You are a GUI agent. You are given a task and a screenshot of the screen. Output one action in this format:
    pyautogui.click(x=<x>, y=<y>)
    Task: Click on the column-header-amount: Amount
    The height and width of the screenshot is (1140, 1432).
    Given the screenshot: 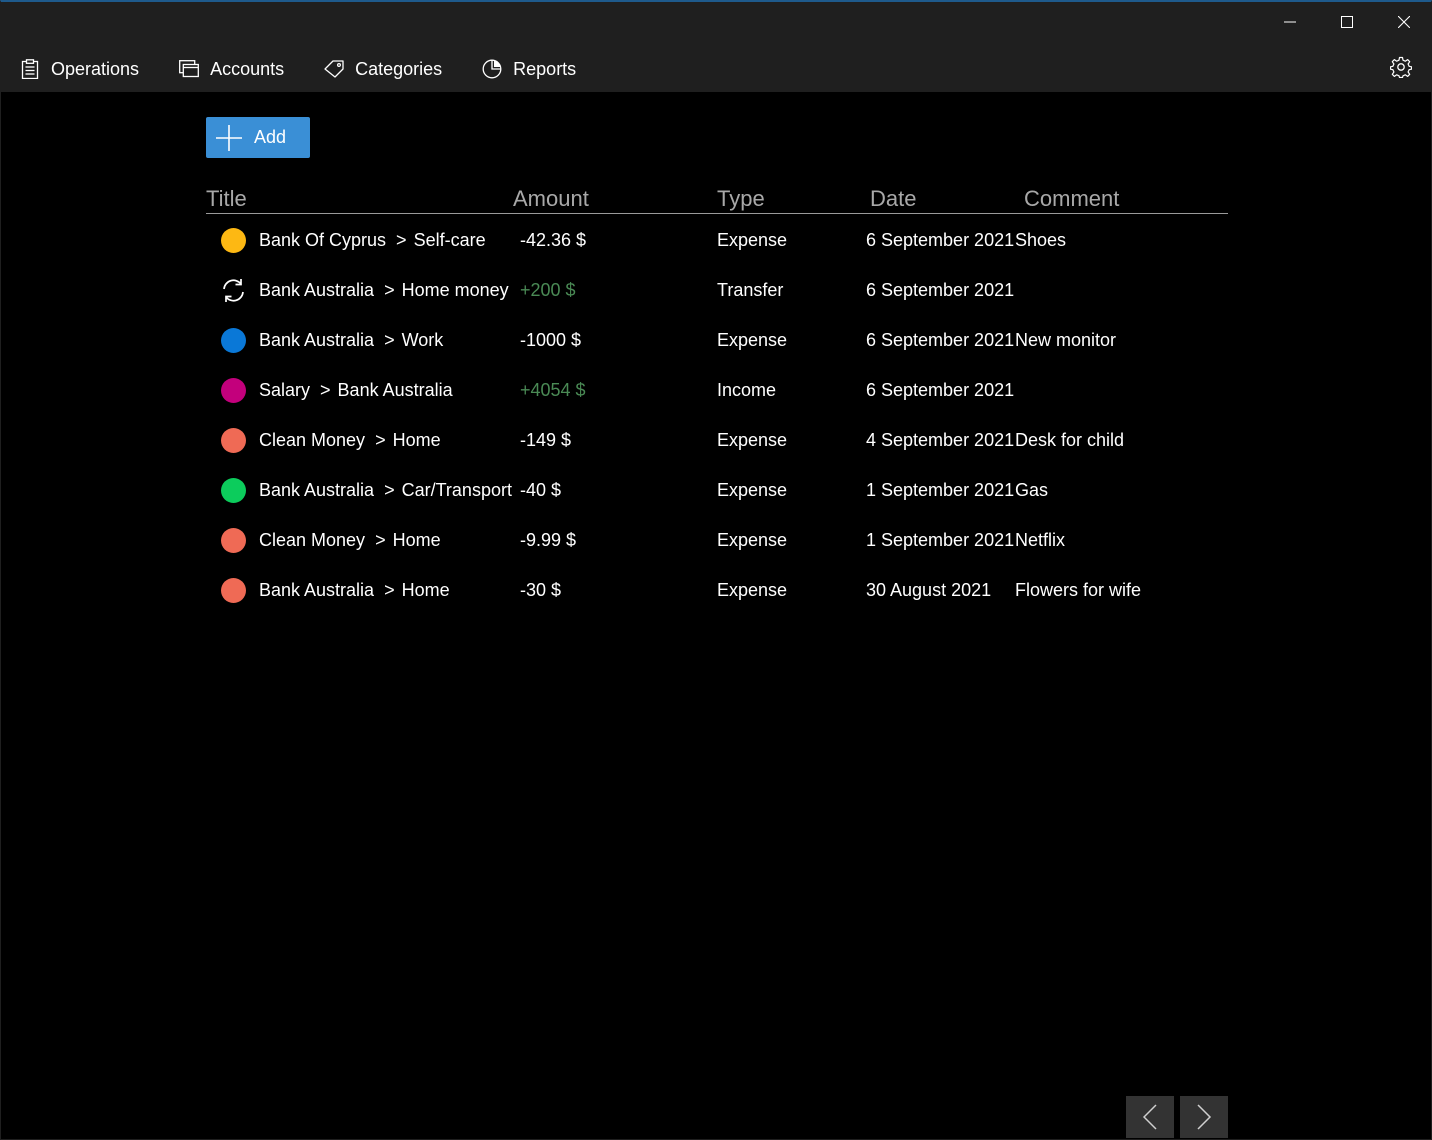 What is the action you would take?
    pyautogui.click(x=551, y=199)
    